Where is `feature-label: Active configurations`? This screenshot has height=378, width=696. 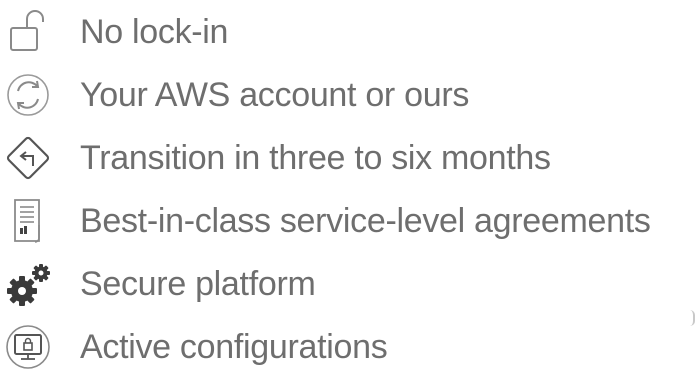
feature-label: Active configurations is located at coordinates (234, 347).